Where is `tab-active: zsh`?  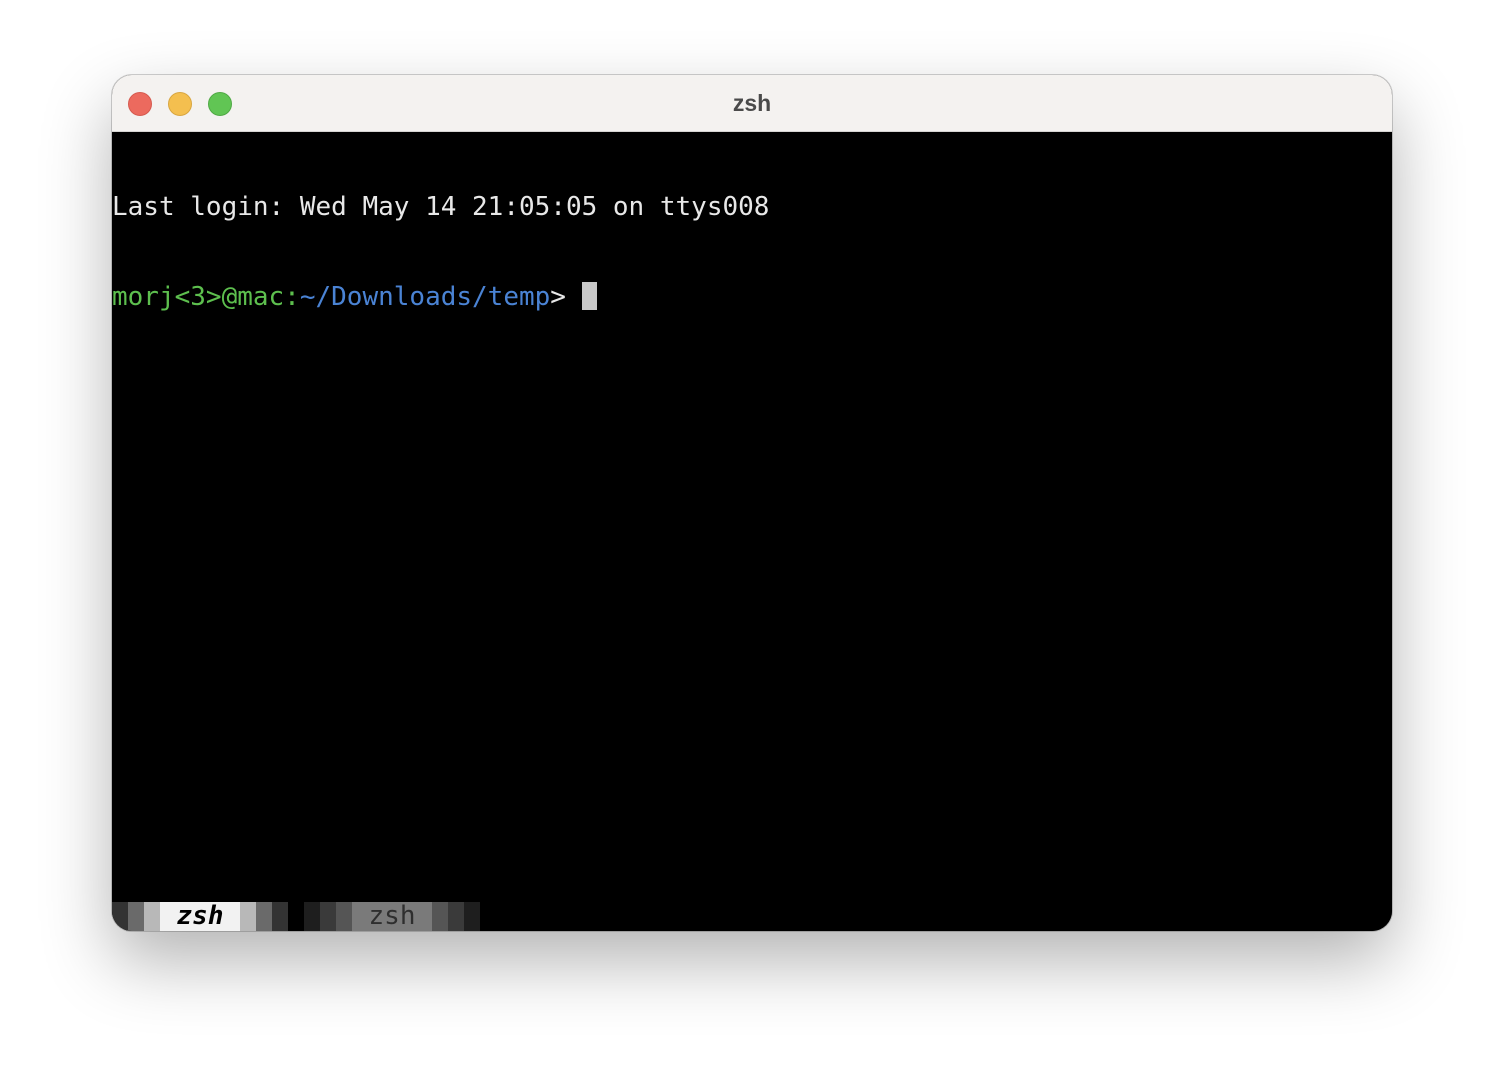 tab-active: zsh is located at coordinates (200, 916).